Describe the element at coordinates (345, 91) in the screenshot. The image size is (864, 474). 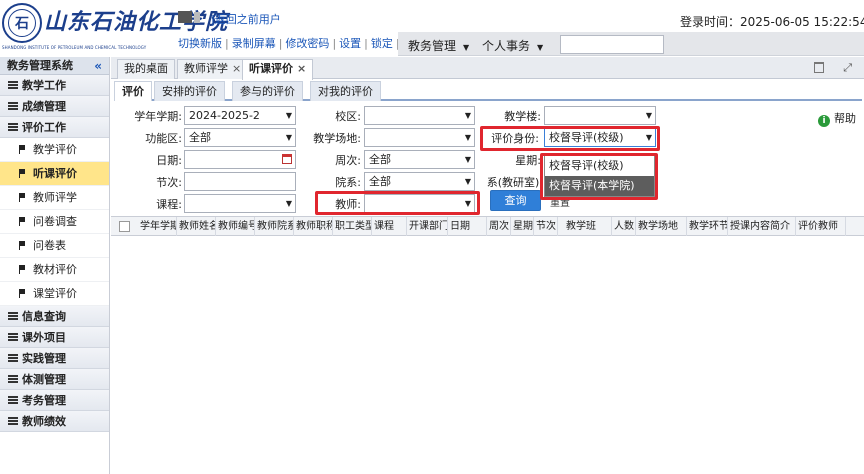
I see `subtab-about-me: 对我的评价` at that location.